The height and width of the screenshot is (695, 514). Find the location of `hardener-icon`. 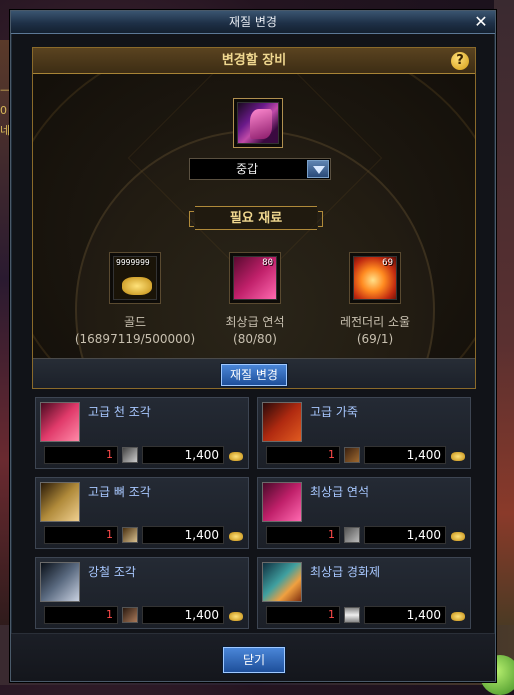

hardener-icon is located at coordinates (282, 582).